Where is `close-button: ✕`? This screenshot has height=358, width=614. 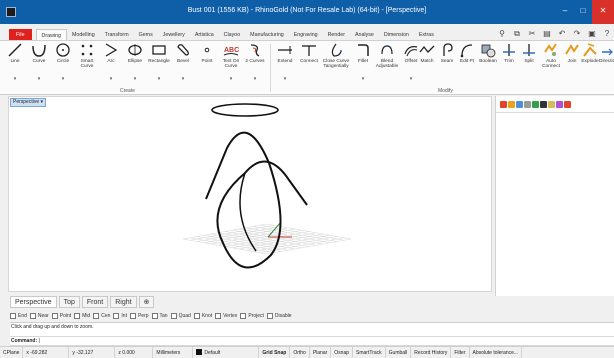
close-button: ✕ is located at coordinates (603, 12).